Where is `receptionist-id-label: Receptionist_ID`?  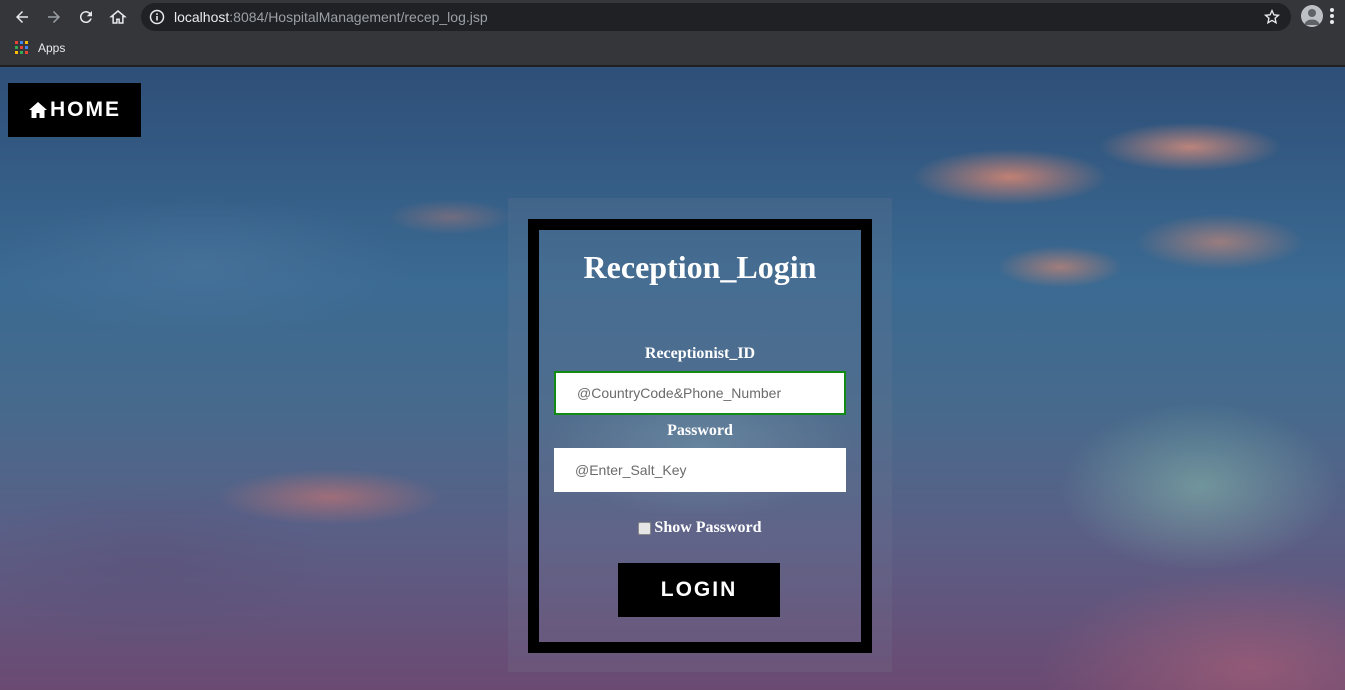 receptionist-id-label: Receptionist_ID is located at coordinates (700, 353).